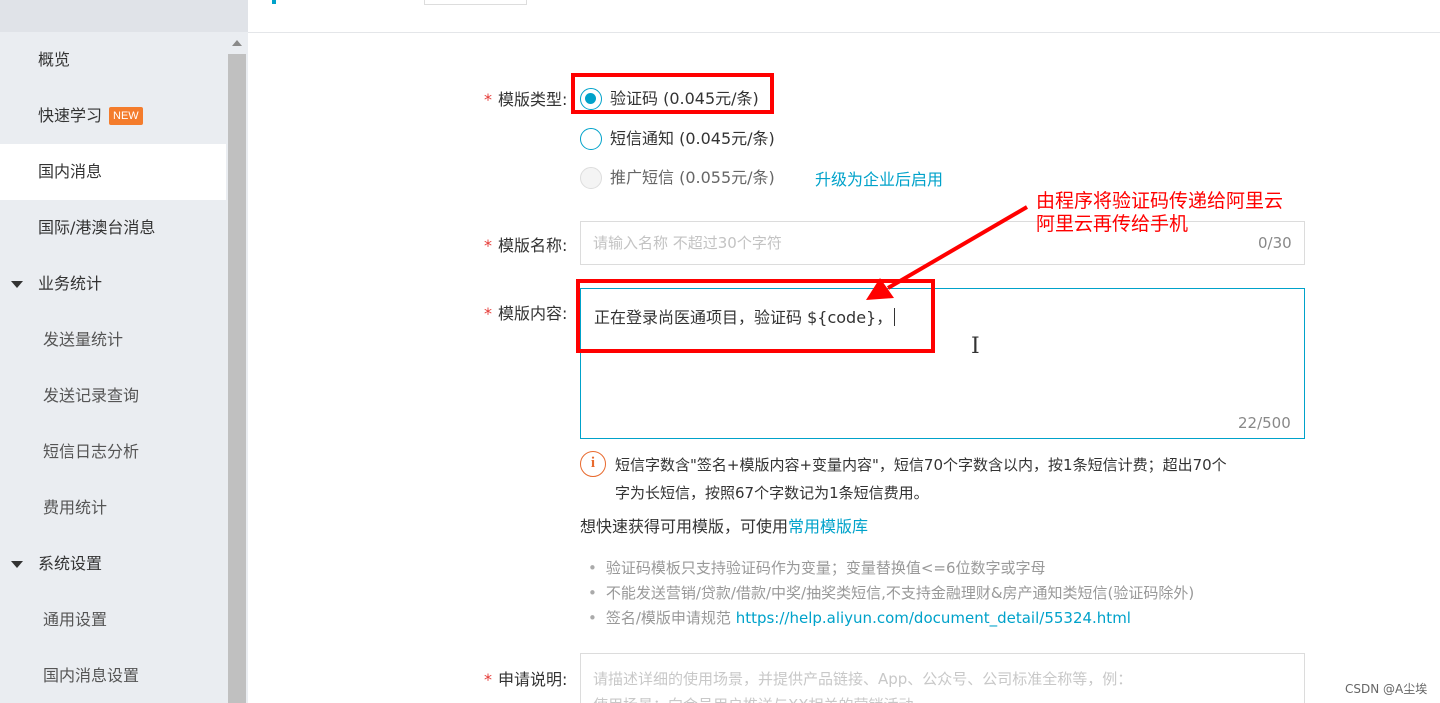 The height and width of the screenshot is (703, 1440). What do you see at coordinates (947, 252) in the screenshot?
I see `annotation-arrow` at bounding box center [947, 252].